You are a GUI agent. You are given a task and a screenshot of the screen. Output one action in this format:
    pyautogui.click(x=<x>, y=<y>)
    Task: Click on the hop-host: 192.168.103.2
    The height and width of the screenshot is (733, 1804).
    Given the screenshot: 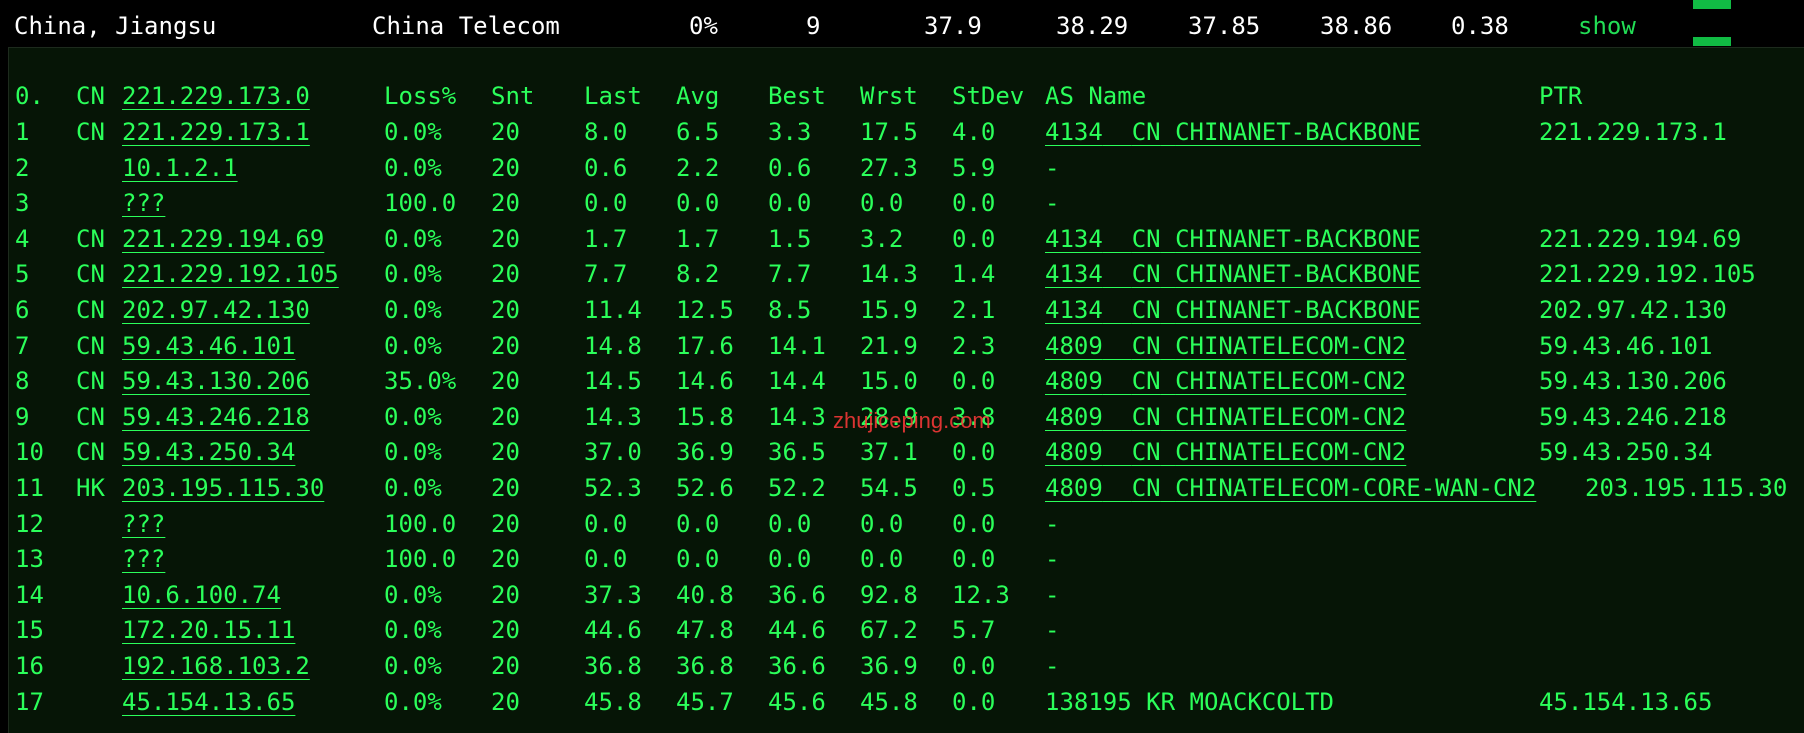 What is the action you would take?
    pyautogui.click(x=216, y=666)
    